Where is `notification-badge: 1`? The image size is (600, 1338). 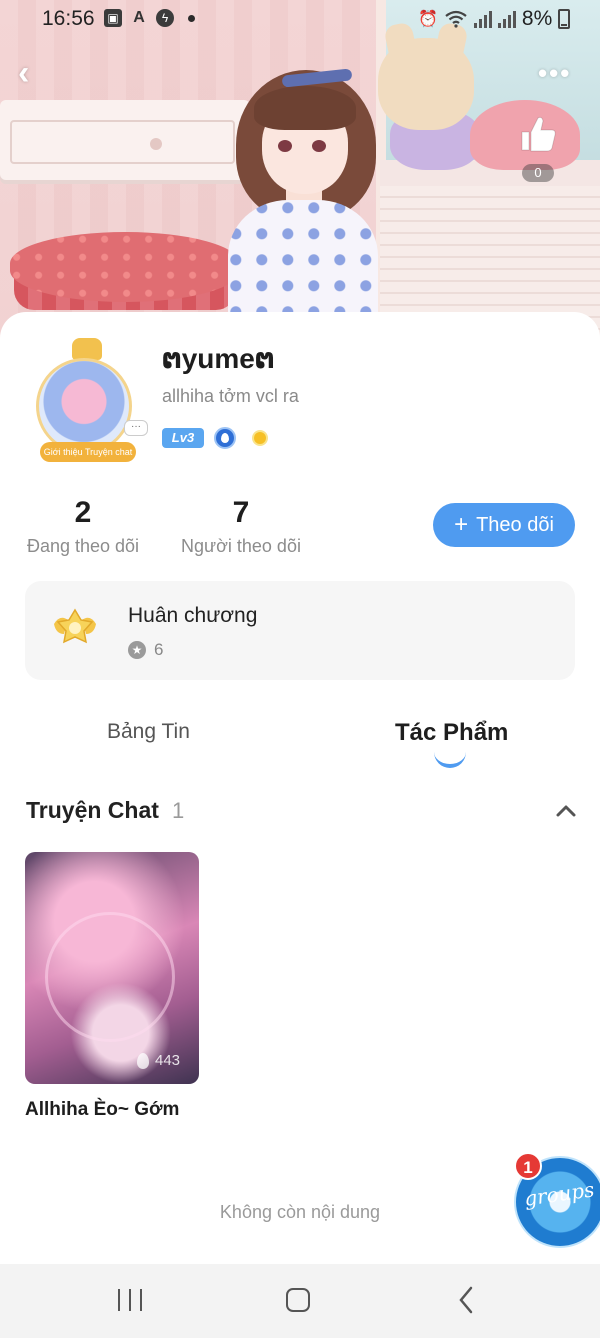
notification-badge: 1 is located at coordinates (528, 1166).